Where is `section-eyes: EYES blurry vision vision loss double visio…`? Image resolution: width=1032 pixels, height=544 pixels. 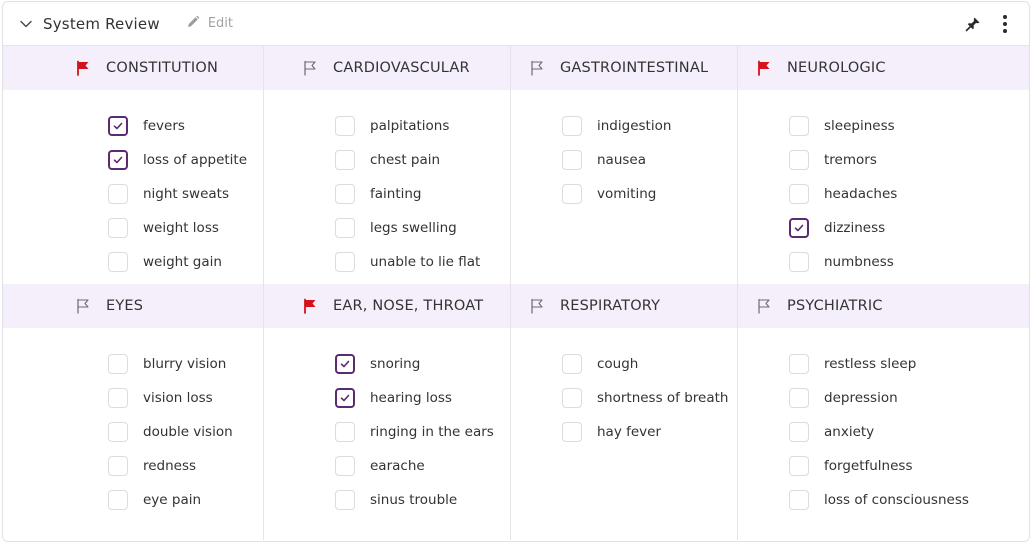 section-eyes: EYES blurry vision vision loss double visio… is located at coordinates (133, 412).